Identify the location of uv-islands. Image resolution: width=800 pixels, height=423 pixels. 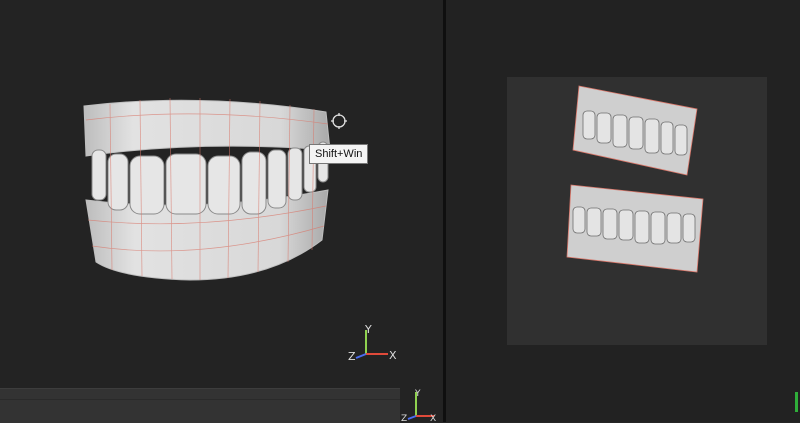
(635, 179).